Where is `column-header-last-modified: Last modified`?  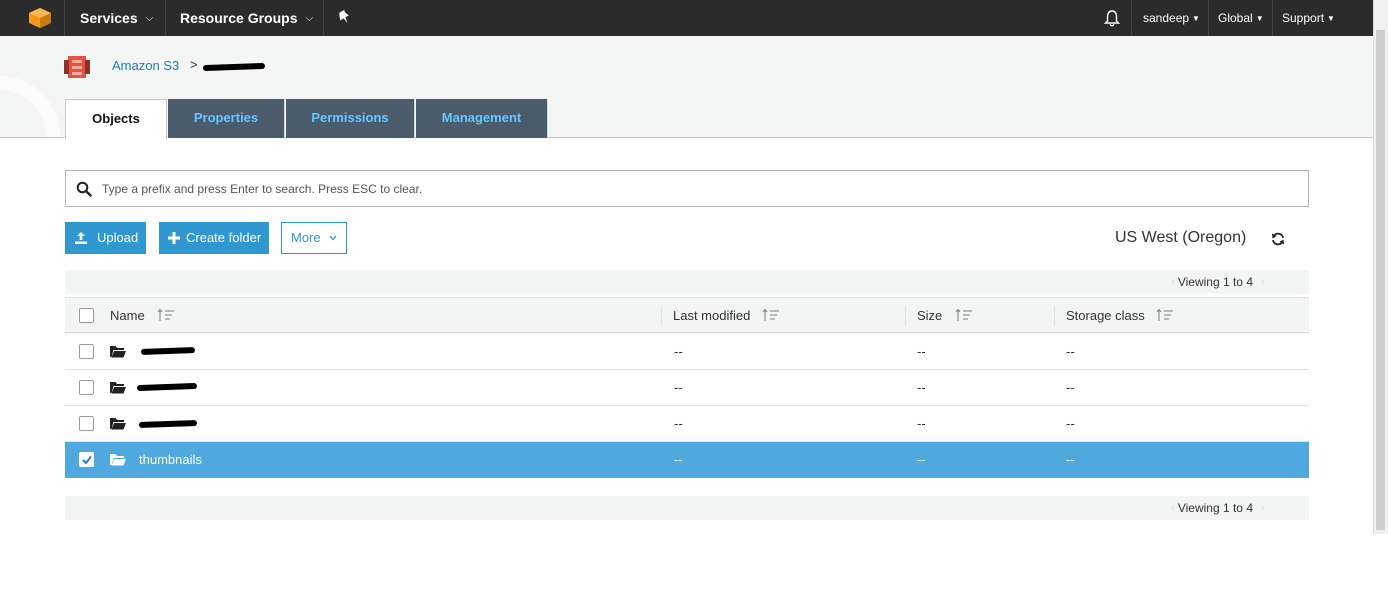
column-header-last-modified: Last modified is located at coordinates (711, 315).